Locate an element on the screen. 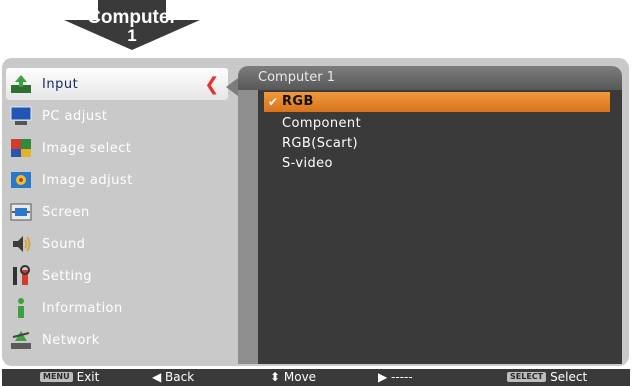 The width and height of the screenshot is (634, 386). image-select-icon is located at coordinates (21, 148).